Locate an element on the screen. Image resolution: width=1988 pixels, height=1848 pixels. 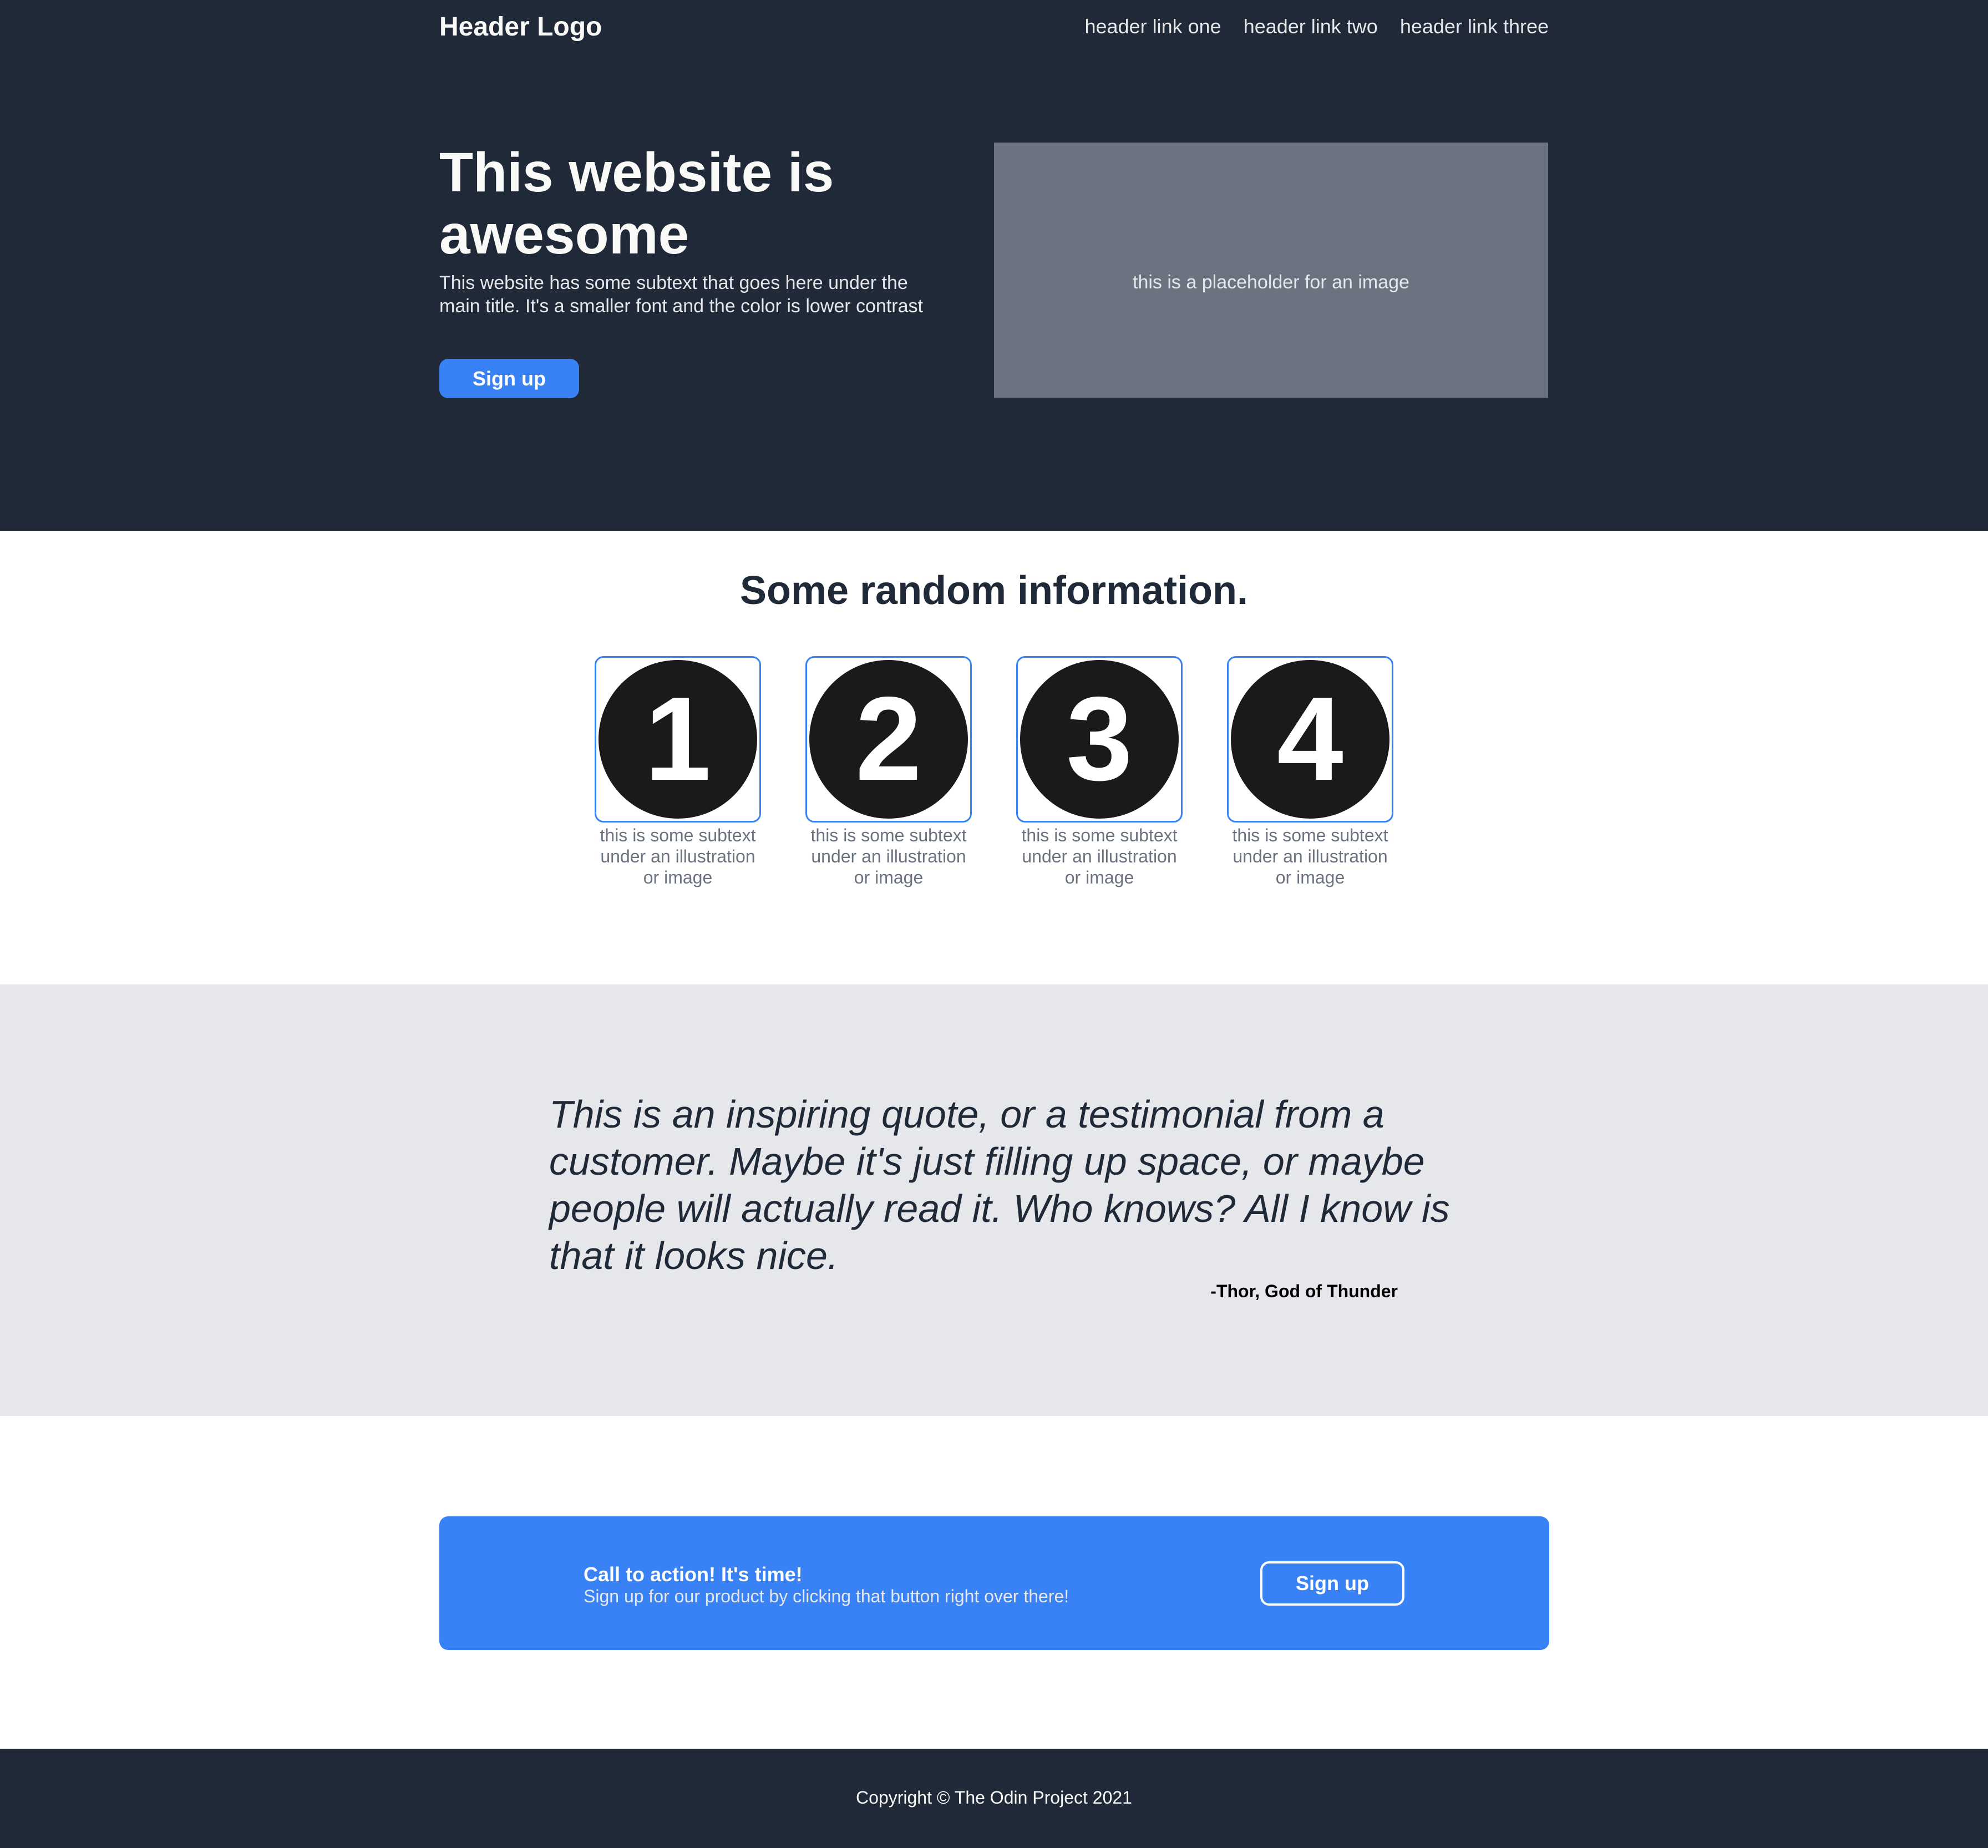
footer: Copyright © The Odin Project 2021 is located at coordinates (994, 1798).